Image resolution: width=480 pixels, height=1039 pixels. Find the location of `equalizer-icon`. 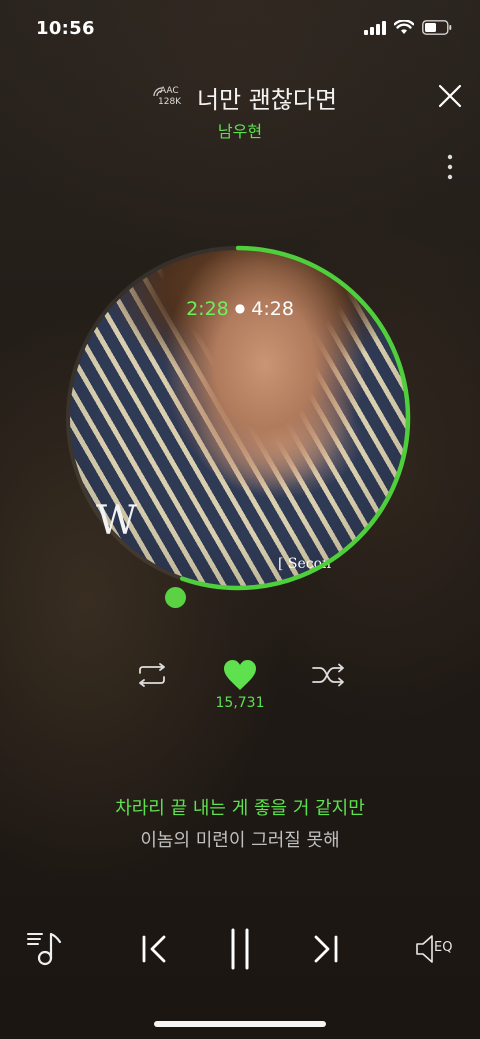

equalizer-icon is located at coordinates (424, 949).